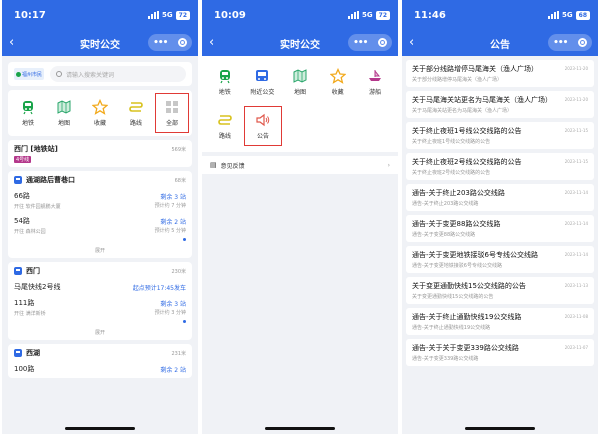  I want to click on status-time: 11:46, so click(430, 15).